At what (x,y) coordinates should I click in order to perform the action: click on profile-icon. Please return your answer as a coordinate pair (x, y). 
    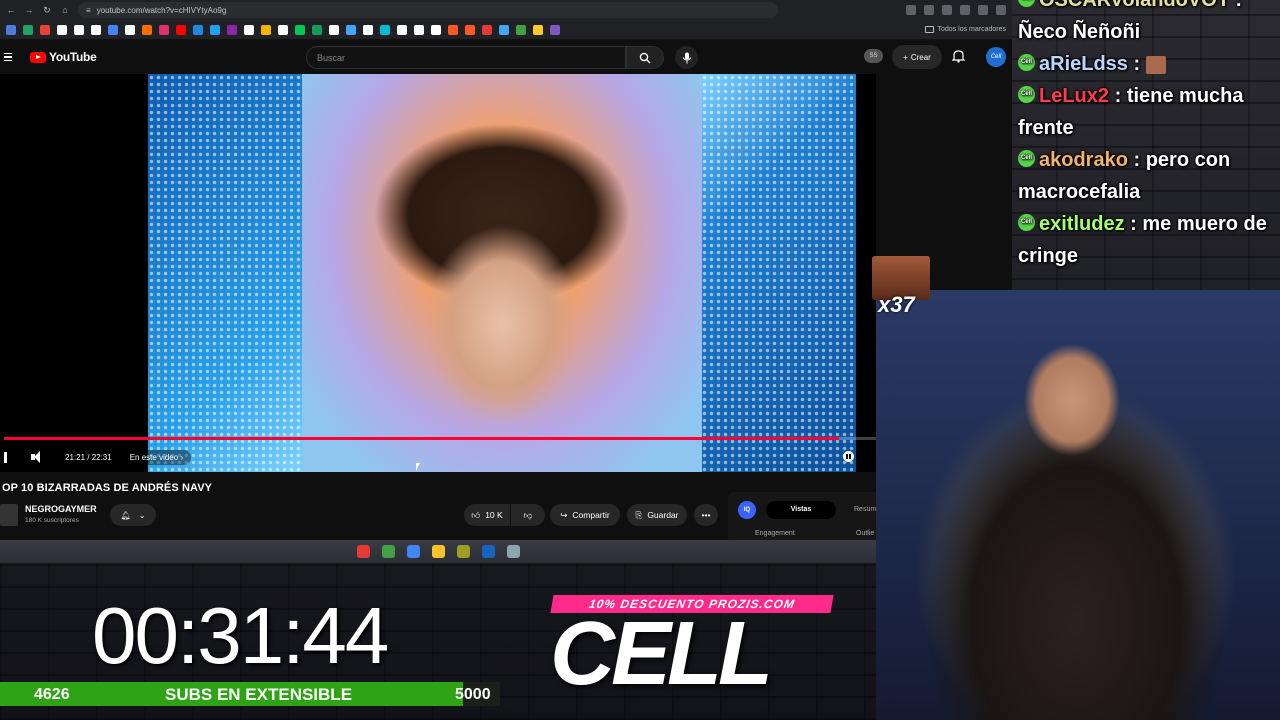
    Looking at the image, I should click on (1001, 10).